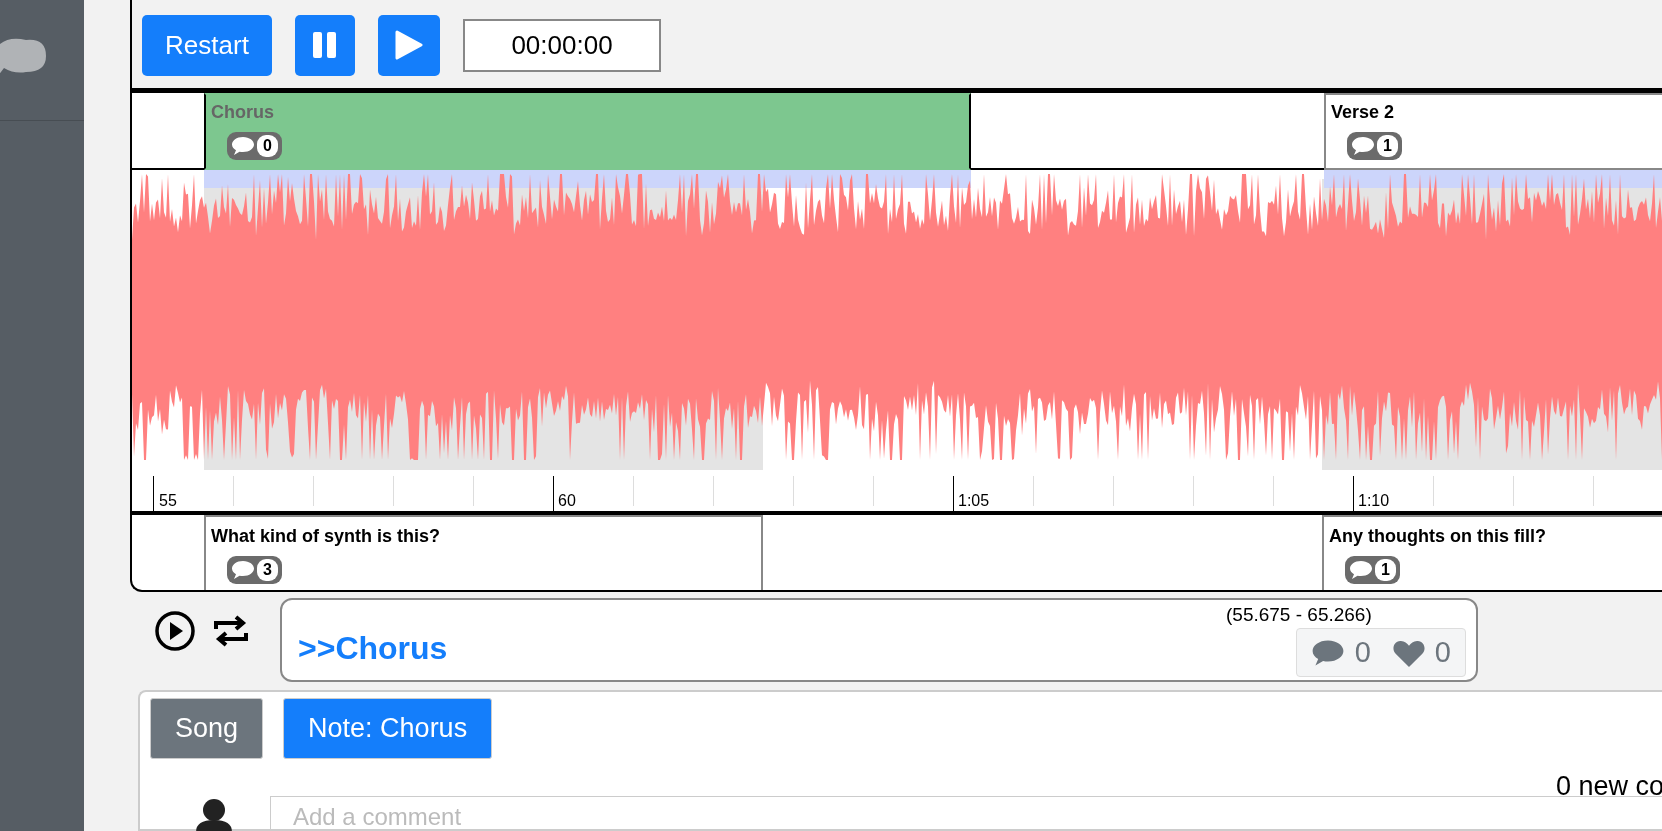 Image resolution: width=1662 pixels, height=831 pixels. What do you see at coordinates (1493, 131) in the screenshot?
I see `section-block: Verse 2 1` at bounding box center [1493, 131].